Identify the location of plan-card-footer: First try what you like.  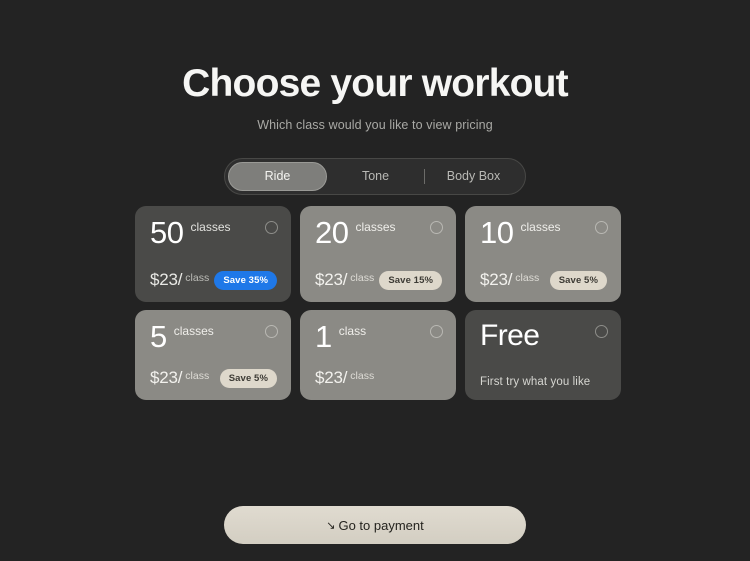
(543, 382).